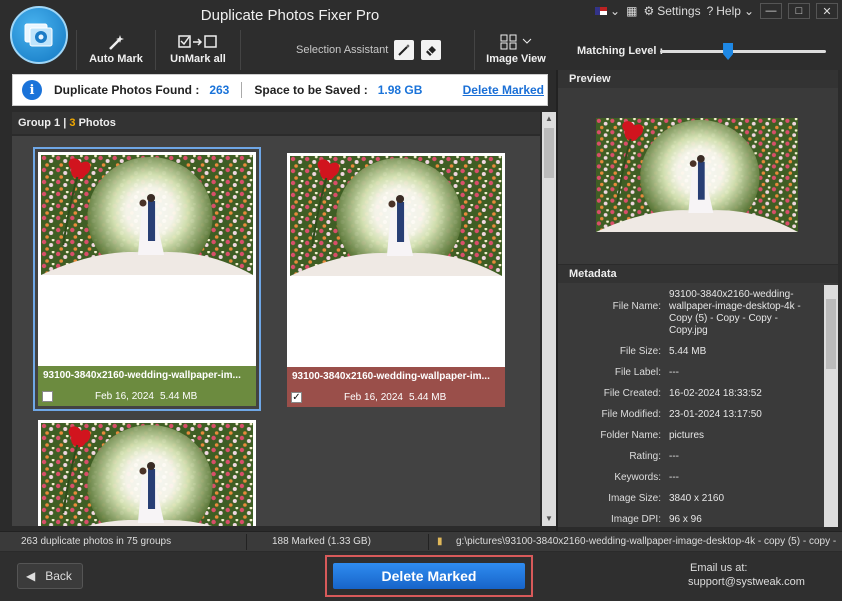 The width and height of the screenshot is (842, 601). I want to click on metadata-key: Rating:, so click(645, 456).